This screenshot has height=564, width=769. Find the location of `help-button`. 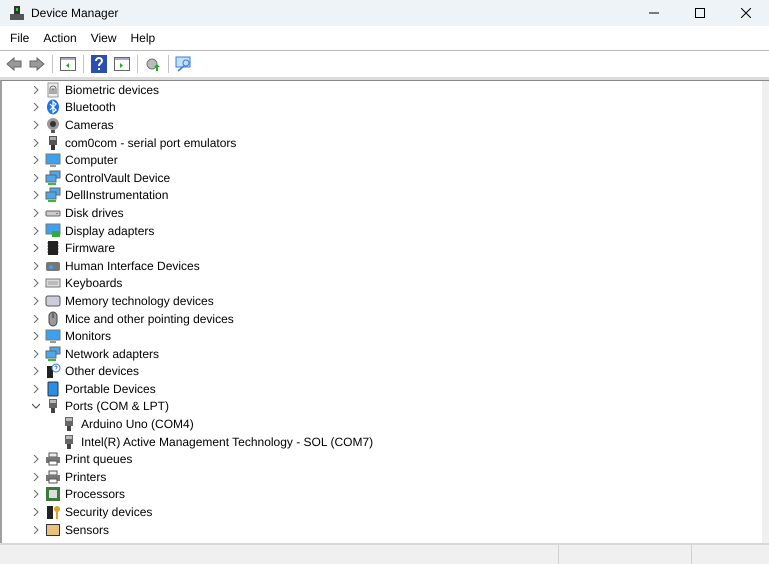

help-button is located at coordinates (99, 64).